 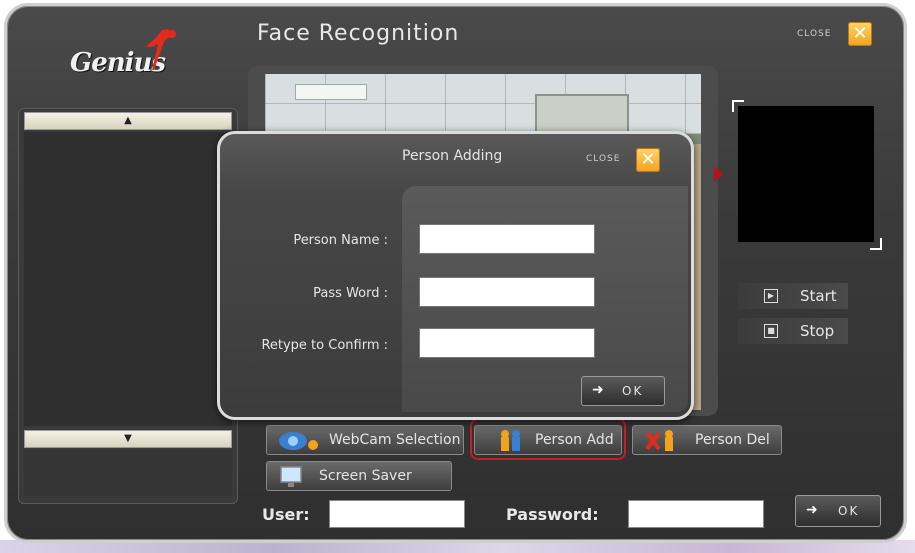 I want to click on dialog-ok-label: OK, so click(x=633, y=391).